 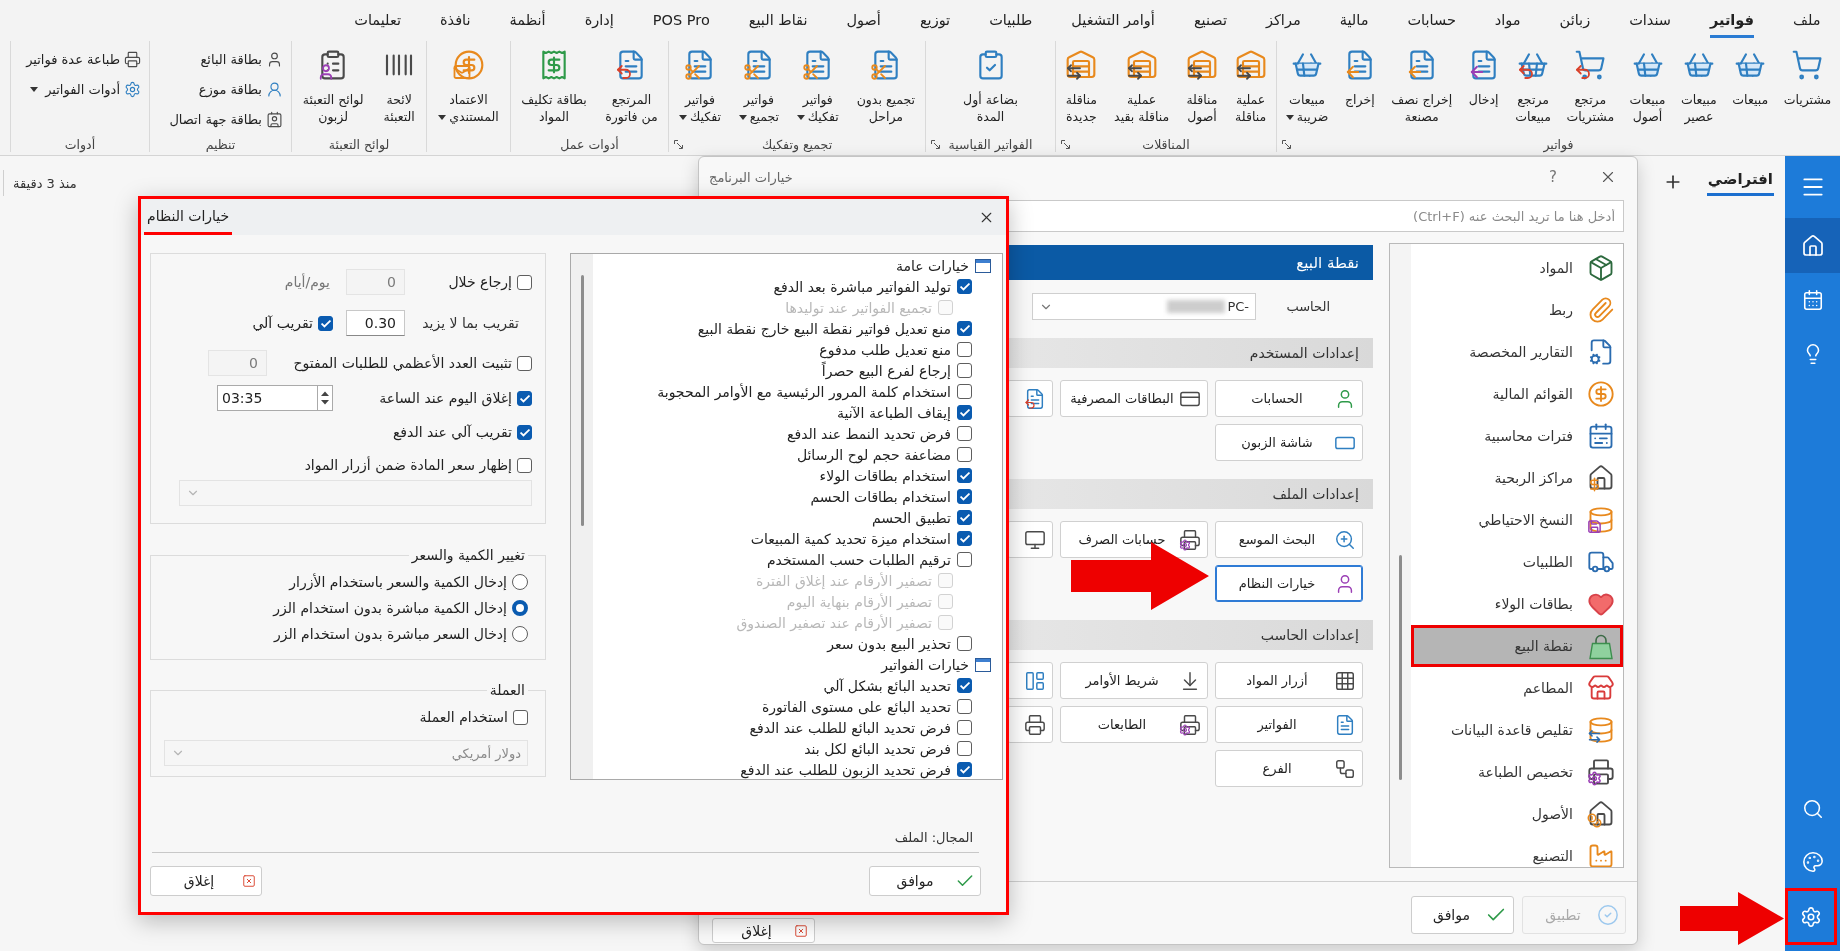 What do you see at coordinates (1590, 84) in the screenshot?
I see `ribbon-button: مرتجع مشتريات` at bounding box center [1590, 84].